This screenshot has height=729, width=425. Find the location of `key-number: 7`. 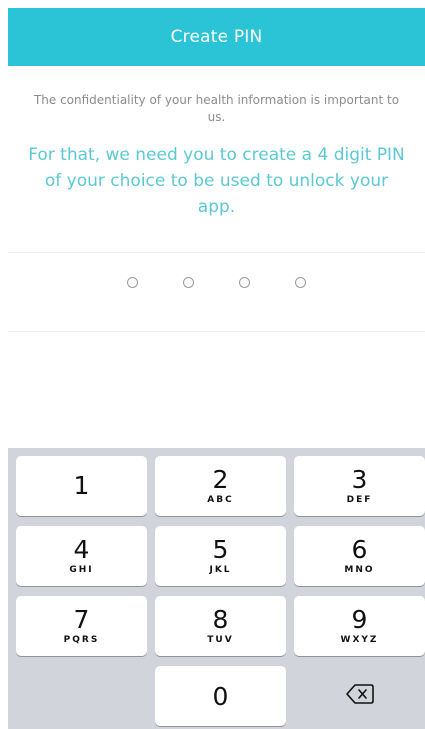

key-number: 7 is located at coordinates (81, 619).